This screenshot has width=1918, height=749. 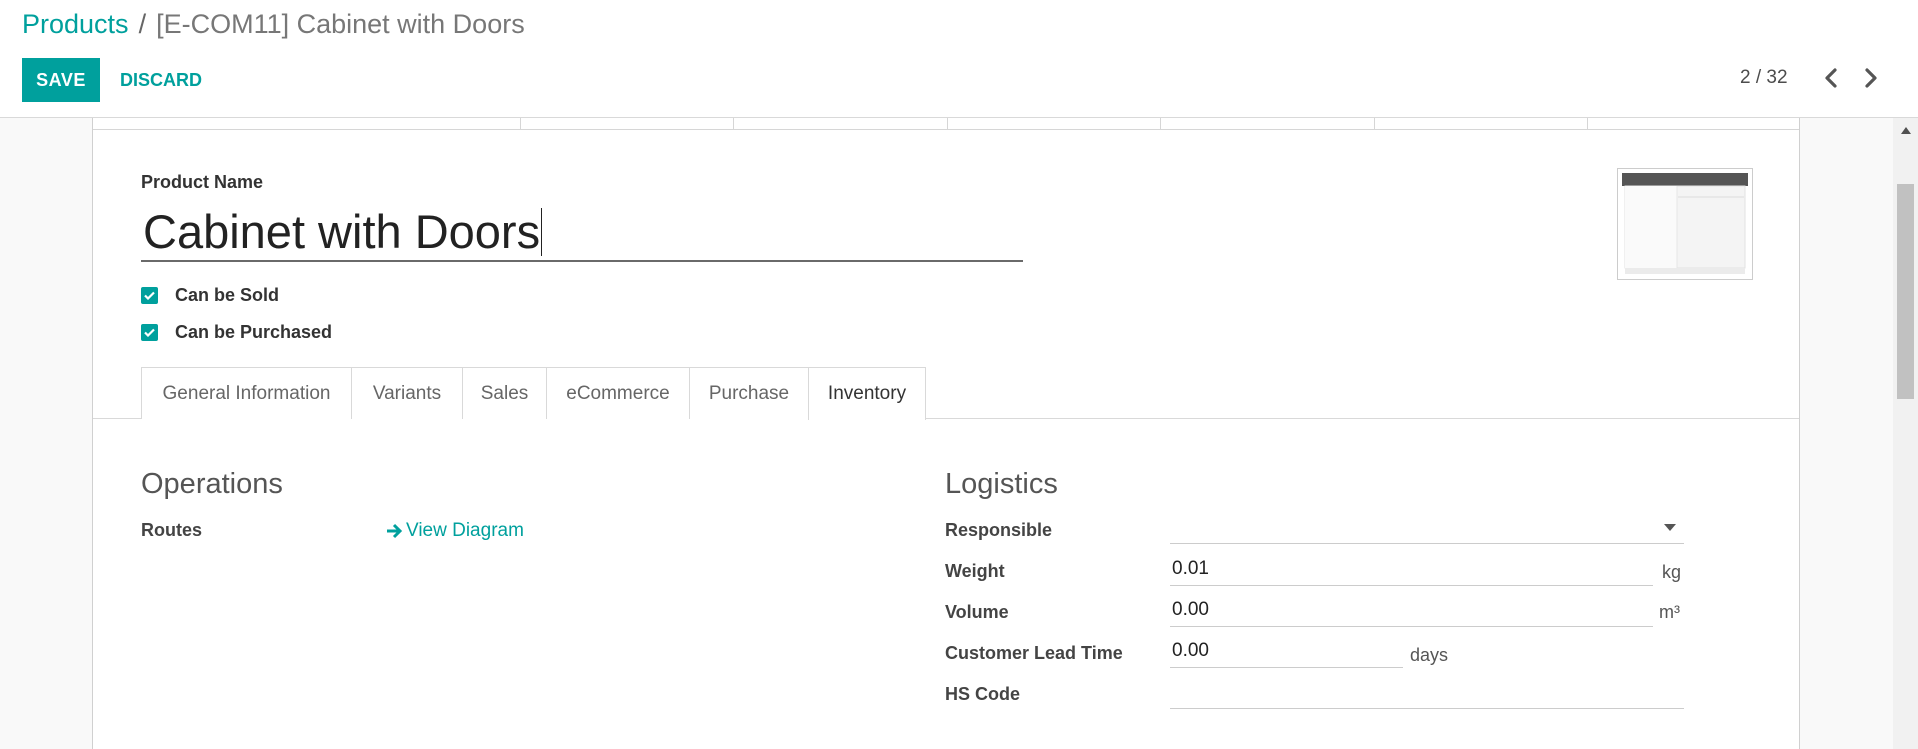 What do you see at coordinates (395, 531) in the screenshot?
I see `arrow-right-icon` at bounding box center [395, 531].